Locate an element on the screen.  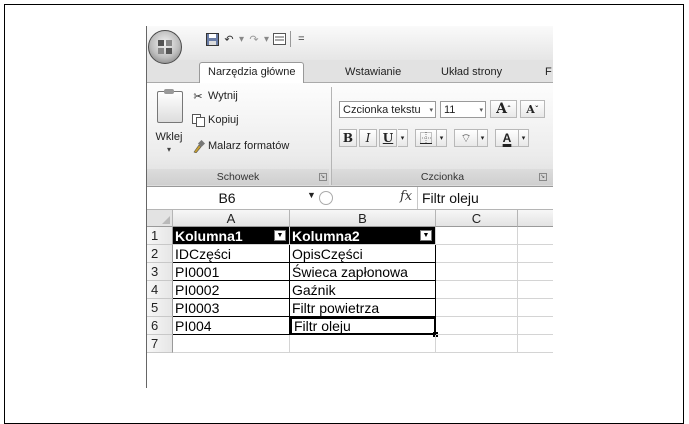
font-launcher-icon: ↘ is located at coordinates (543, 177).